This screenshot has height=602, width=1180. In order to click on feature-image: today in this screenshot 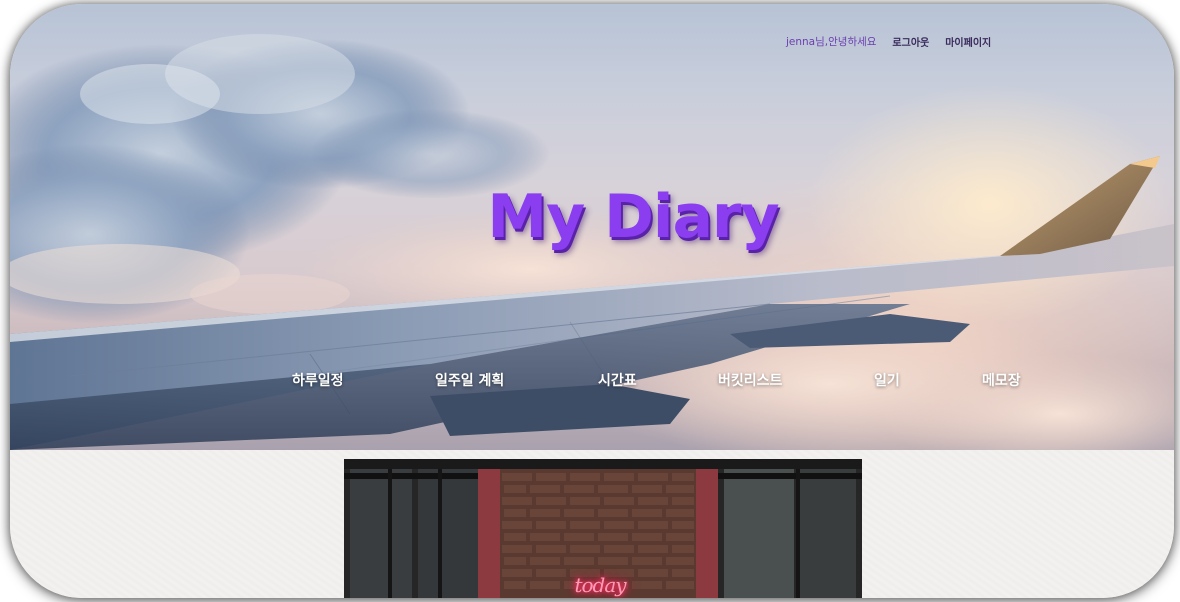, I will do `click(603, 528)`.